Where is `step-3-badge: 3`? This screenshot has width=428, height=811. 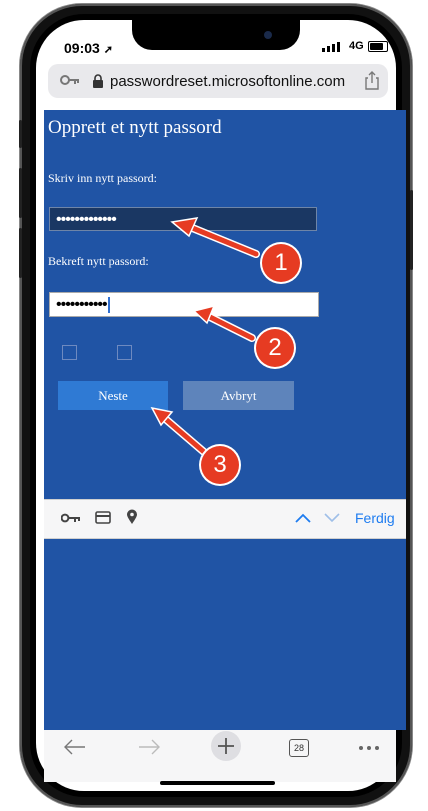 step-3-badge: 3 is located at coordinates (220, 465).